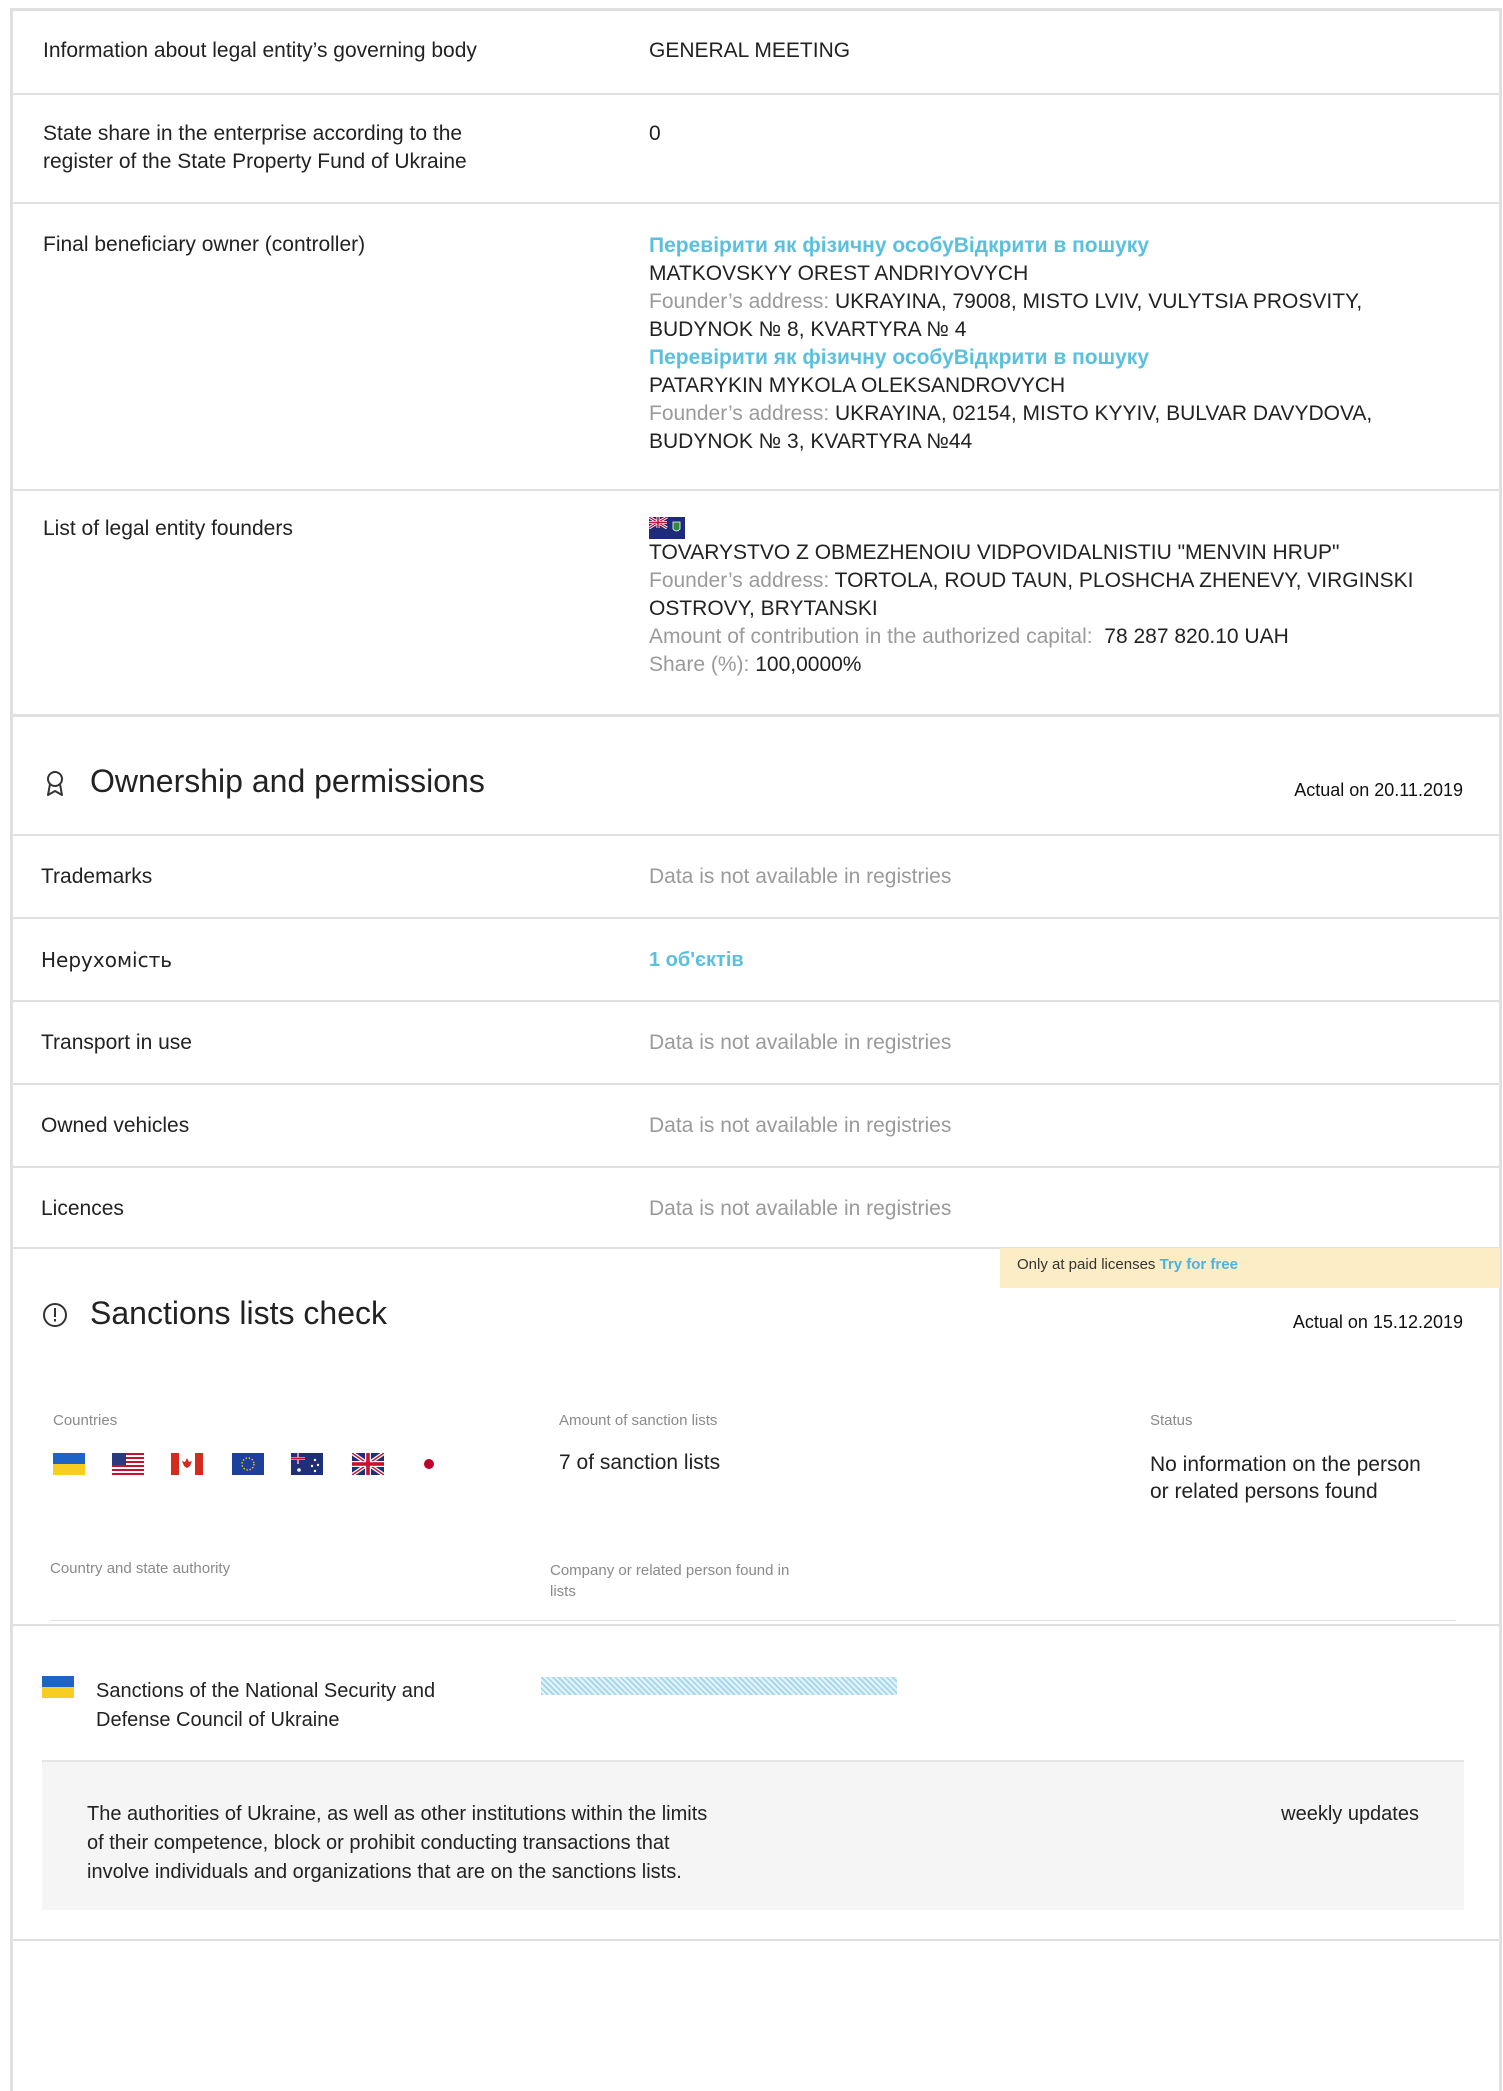 This screenshot has height=2091, width=1503. I want to click on share: Share (%): 100,0000%, so click(1059, 665).